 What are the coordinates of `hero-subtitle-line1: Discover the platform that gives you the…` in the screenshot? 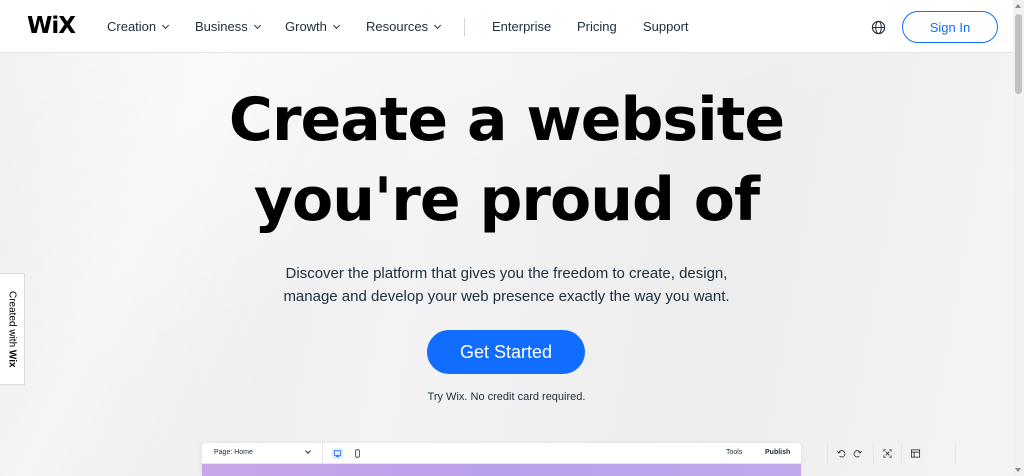 It's located at (506, 273).